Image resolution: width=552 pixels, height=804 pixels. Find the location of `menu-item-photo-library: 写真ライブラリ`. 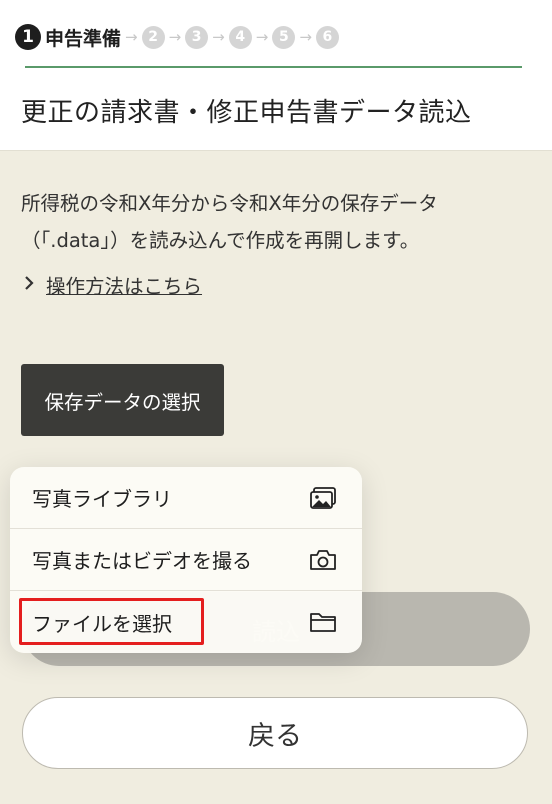

menu-item-photo-library: 写真ライブラリ is located at coordinates (186, 498).